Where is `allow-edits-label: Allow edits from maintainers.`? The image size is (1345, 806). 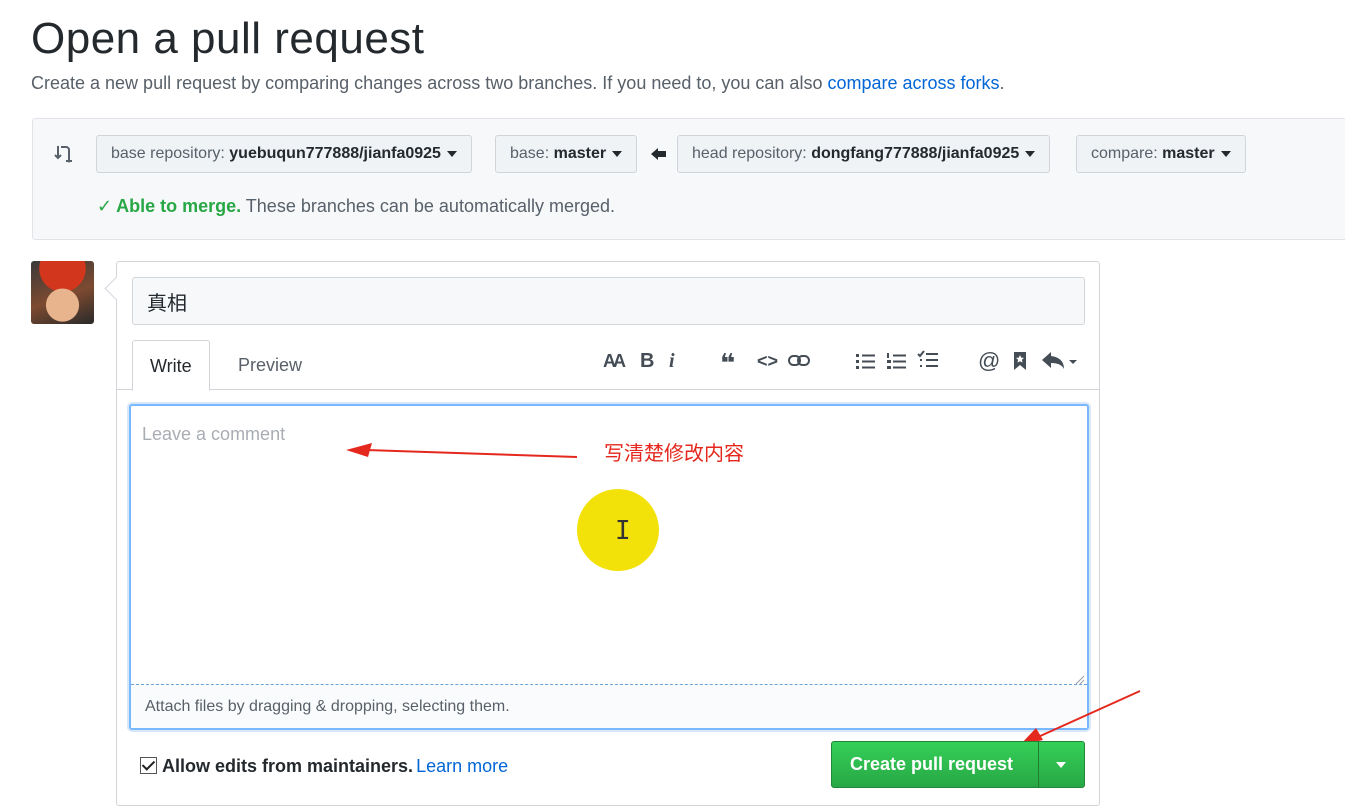
allow-edits-label: Allow edits from maintainers. is located at coordinates (288, 766).